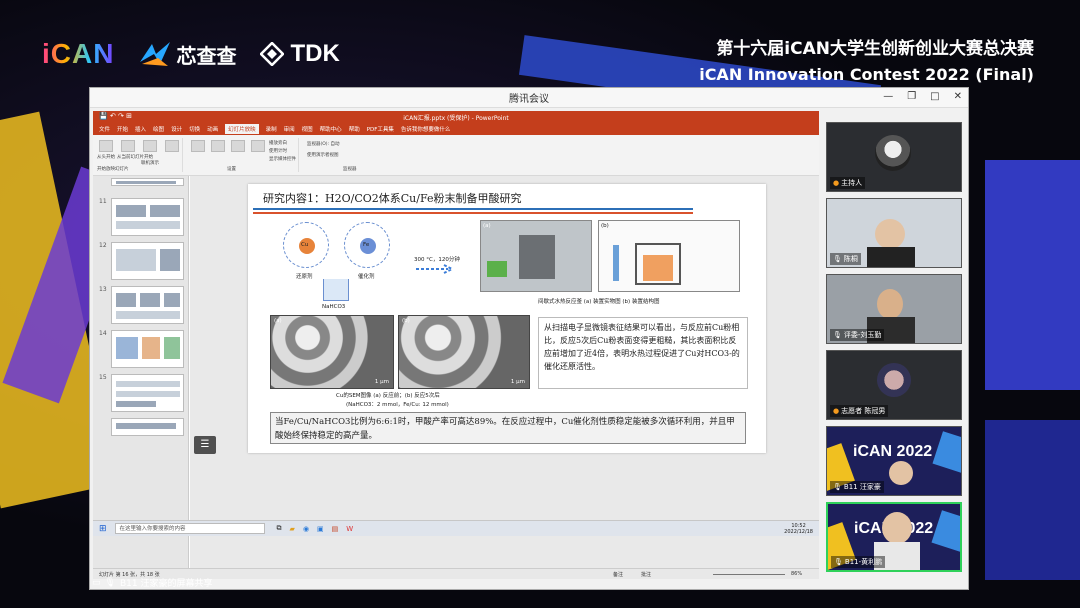 The height and width of the screenshot is (608, 1080). I want to click on participant-name: ● 主持人, so click(848, 183).